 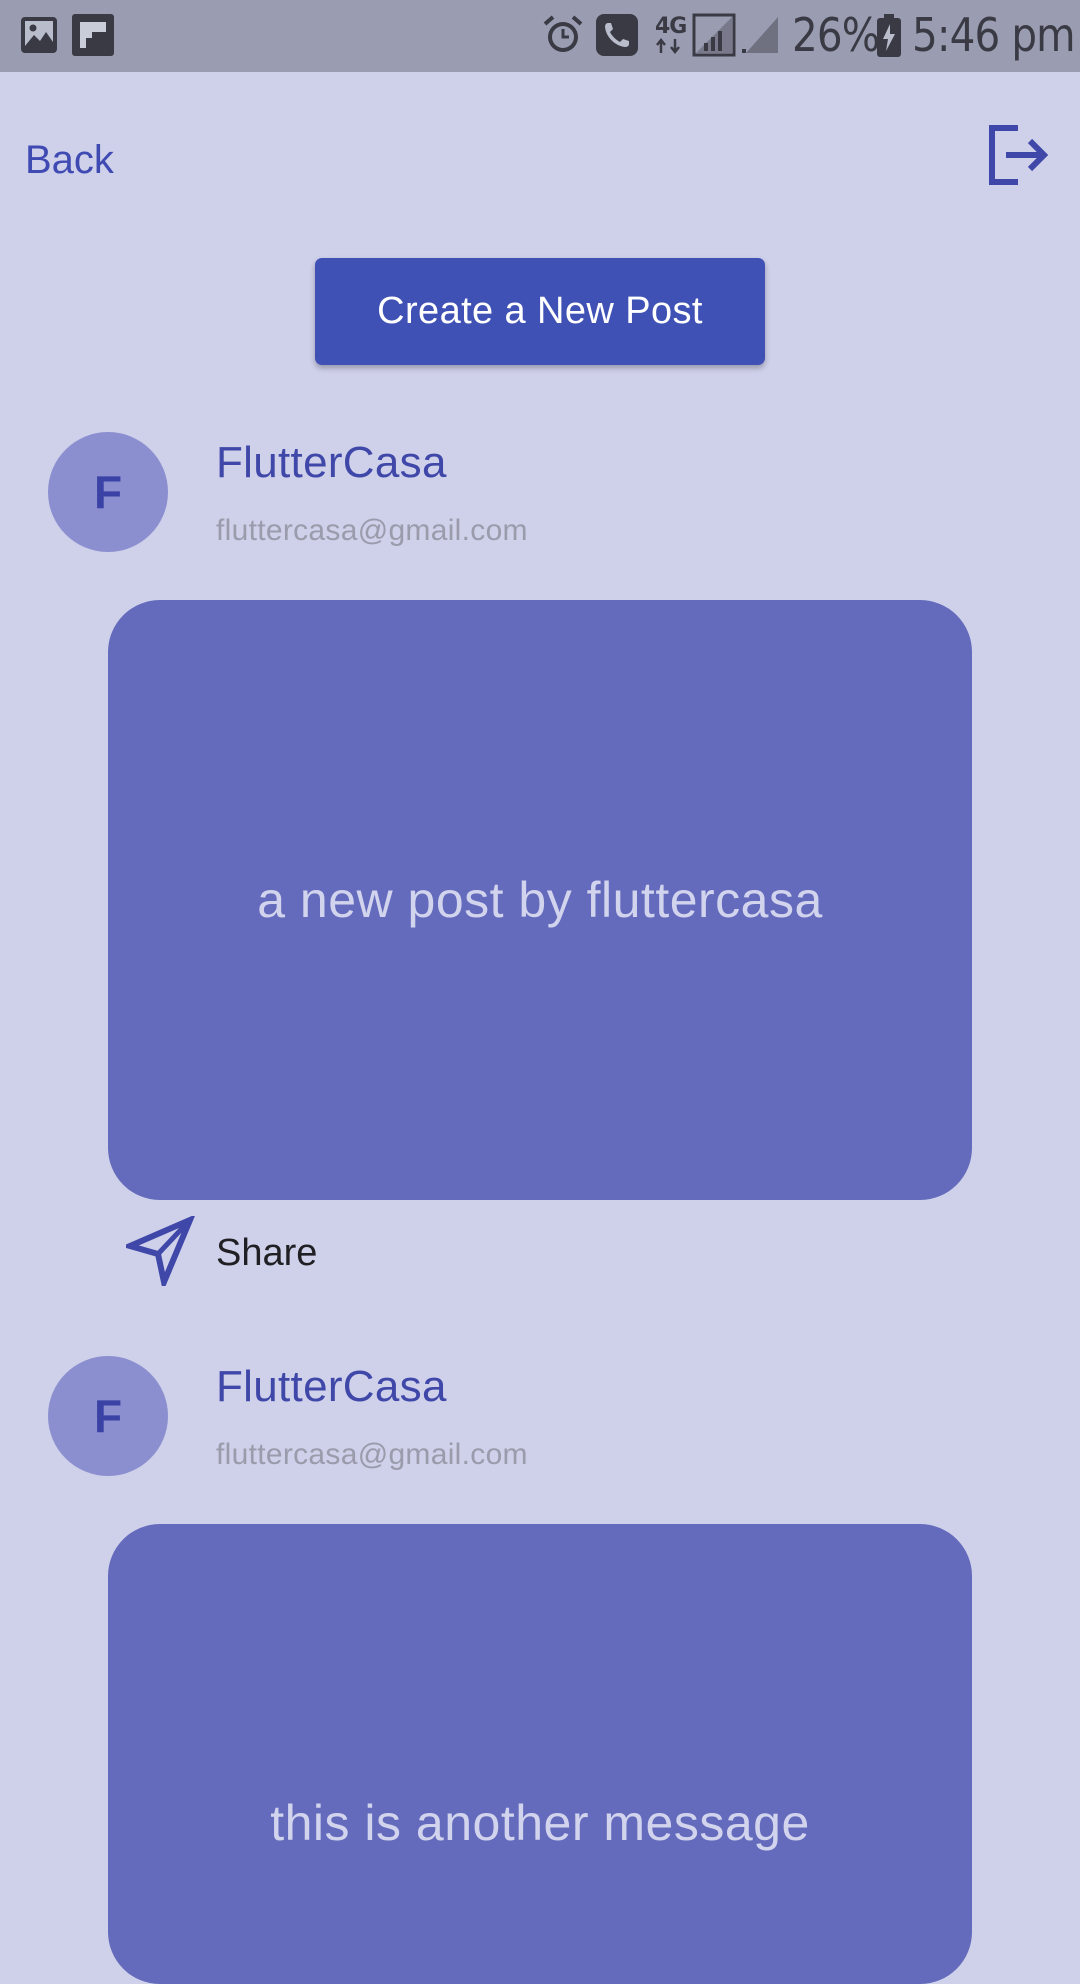 What do you see at coordinates (671, 26) in the screenshot?
I see `network-4g-icon: 4G` at bounding box center [671, 26].